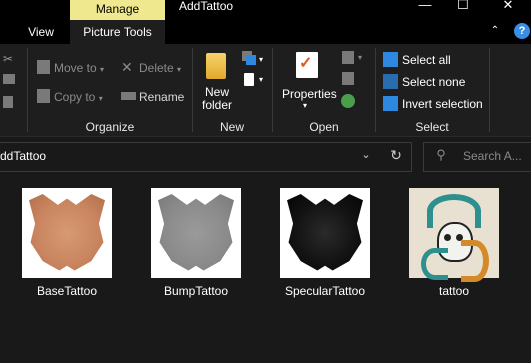  I want to click on file-item: SpecularTattoo, so click(325, 244).